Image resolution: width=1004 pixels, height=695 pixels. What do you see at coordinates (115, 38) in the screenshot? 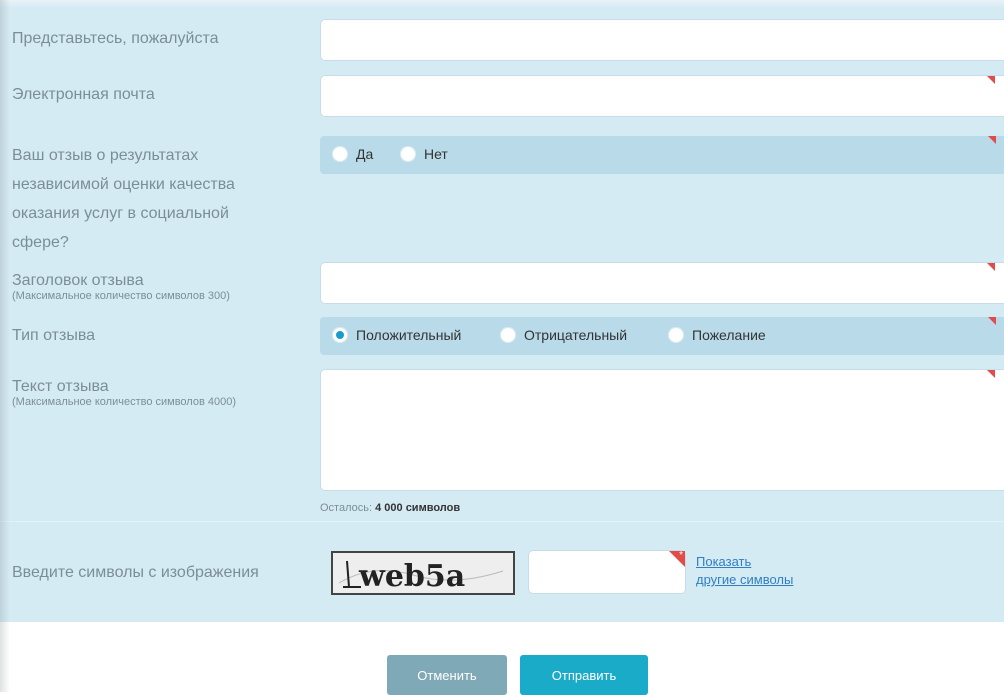
I see `name-label: Представьтесь, пожалуйста` at bounding box center [115, 38].